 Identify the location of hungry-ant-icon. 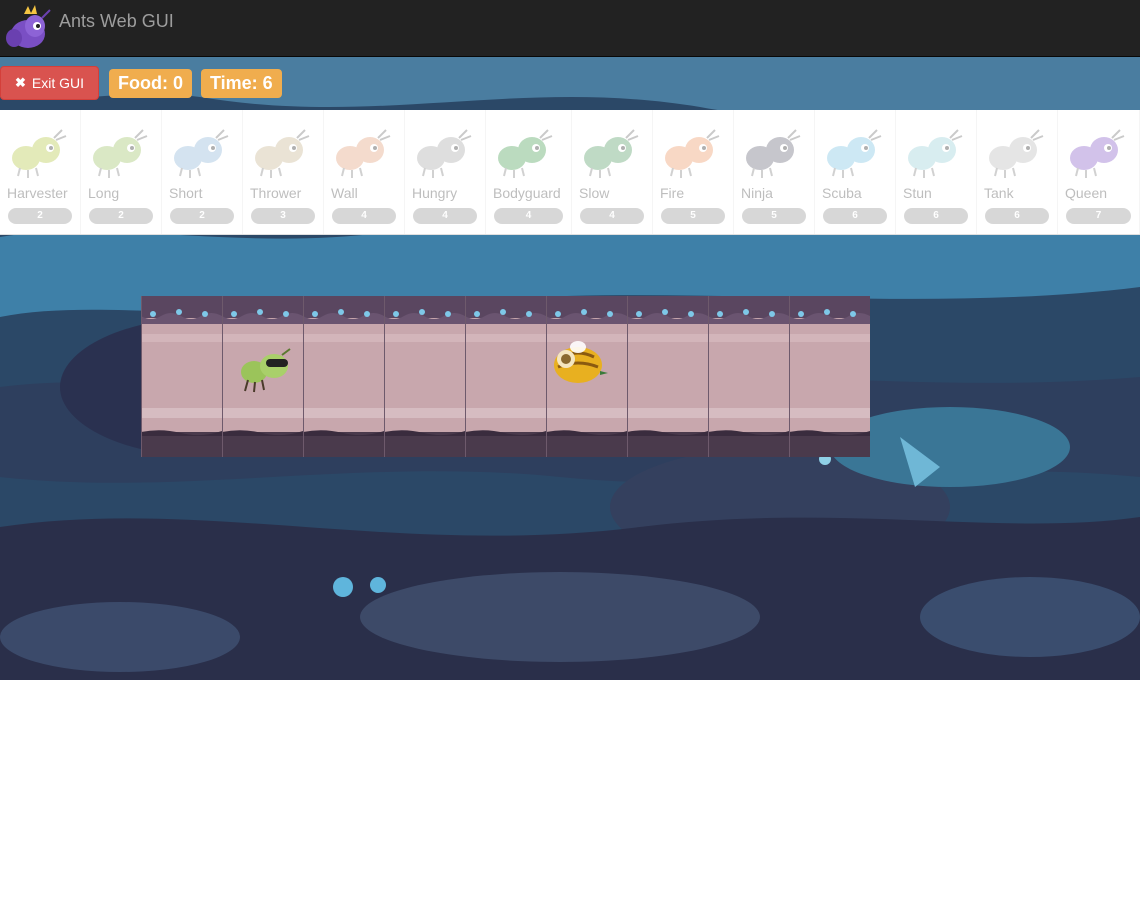
(444, 153).